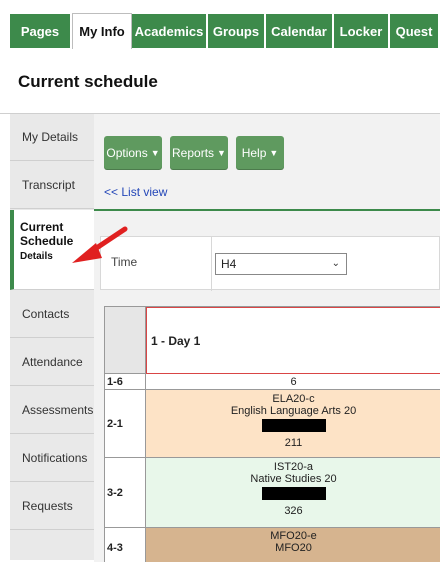 This screenshot has width=440, height=562. Describe the element at coordinates (125, 424) in the screenshot. I see `period-label: 2-1` at that location.